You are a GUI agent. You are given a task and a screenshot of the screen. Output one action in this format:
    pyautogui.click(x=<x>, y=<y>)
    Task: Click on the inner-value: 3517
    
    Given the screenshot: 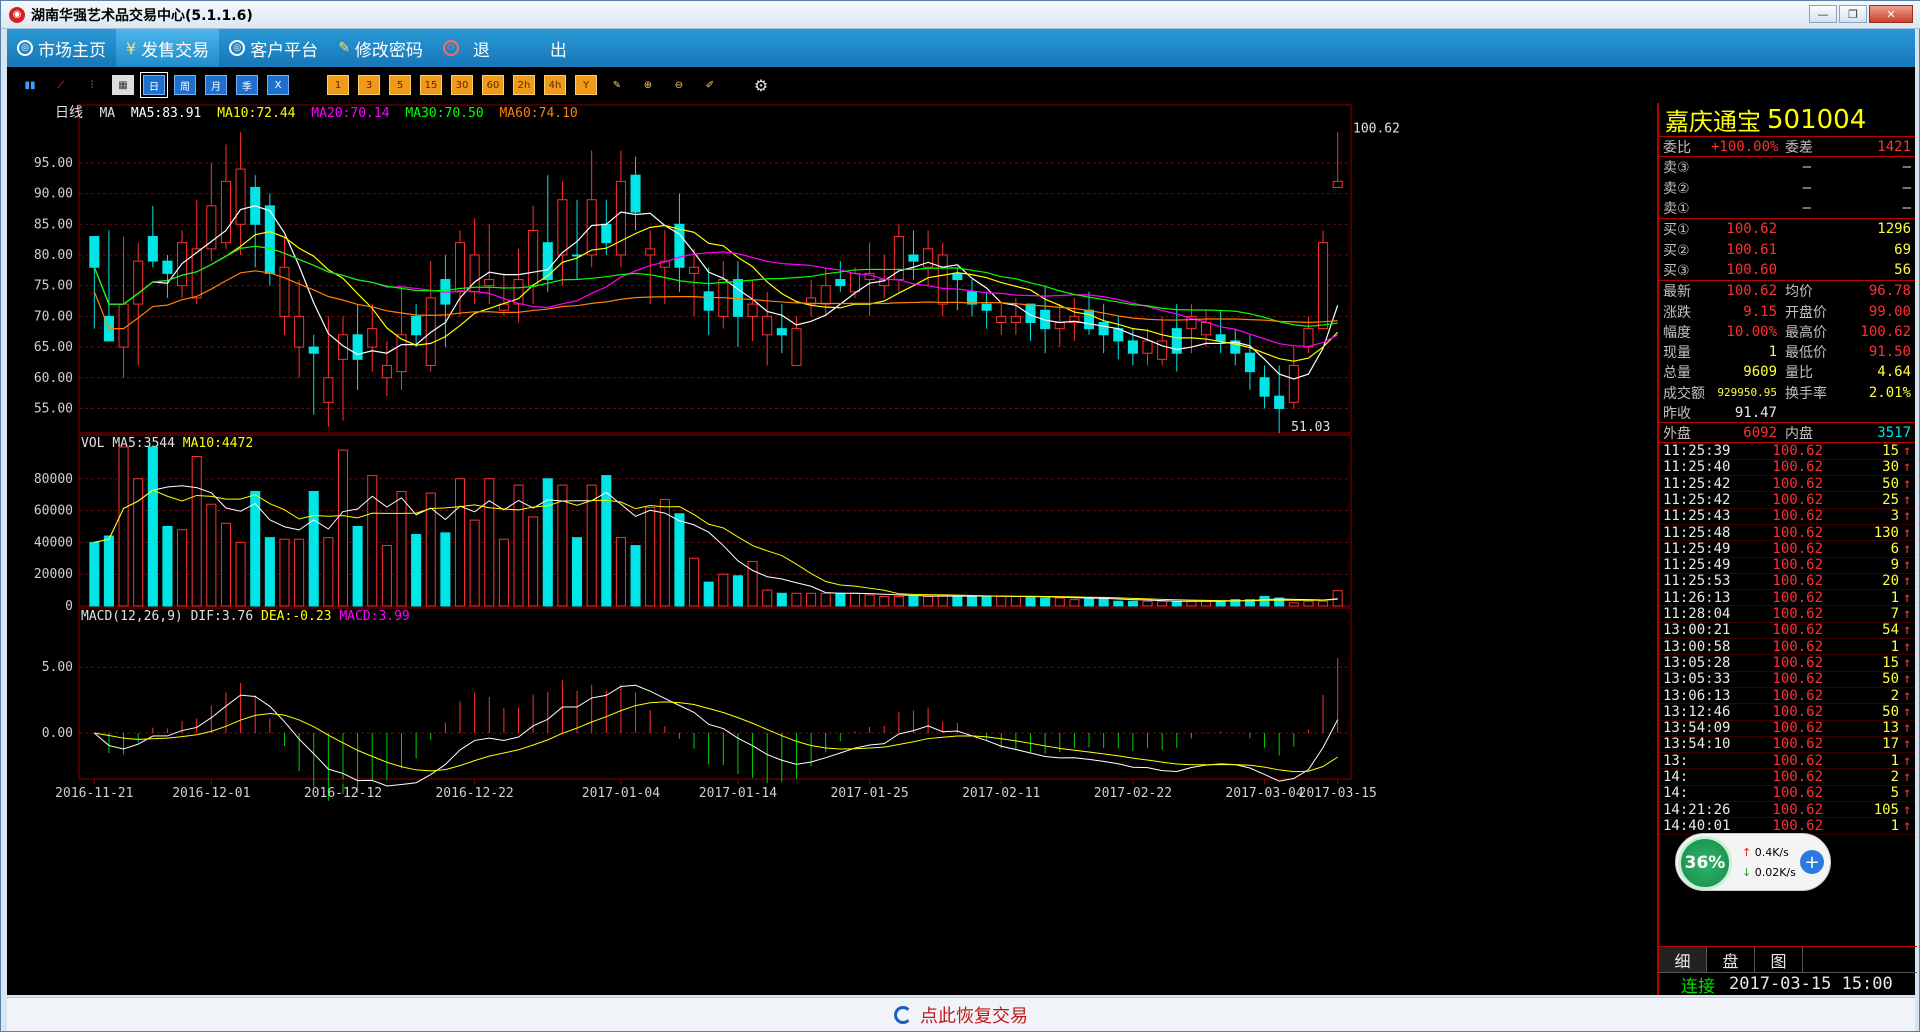 What is the action you would take?
    pyautogui.click(x=1894, y=432)
    